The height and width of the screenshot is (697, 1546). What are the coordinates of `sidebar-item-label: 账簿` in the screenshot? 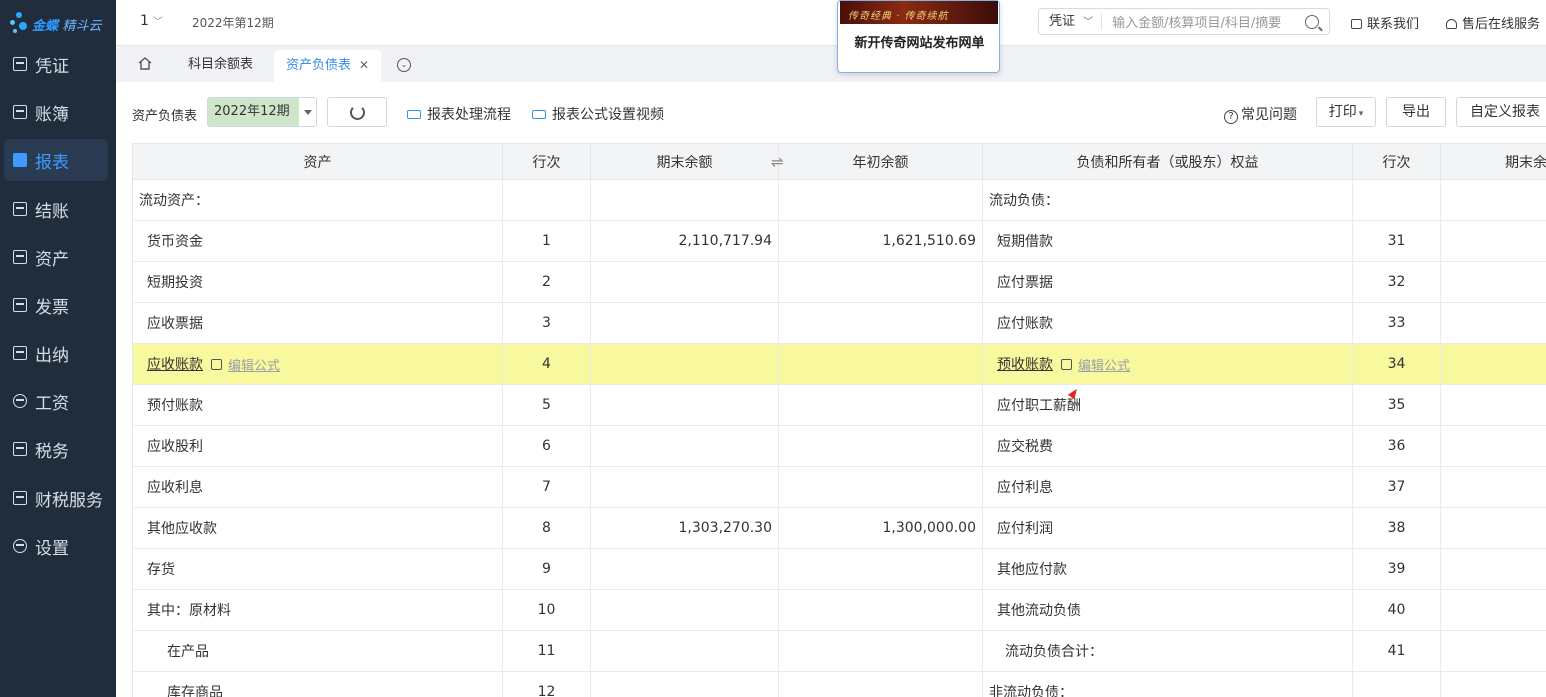 It's located at (52, 114).